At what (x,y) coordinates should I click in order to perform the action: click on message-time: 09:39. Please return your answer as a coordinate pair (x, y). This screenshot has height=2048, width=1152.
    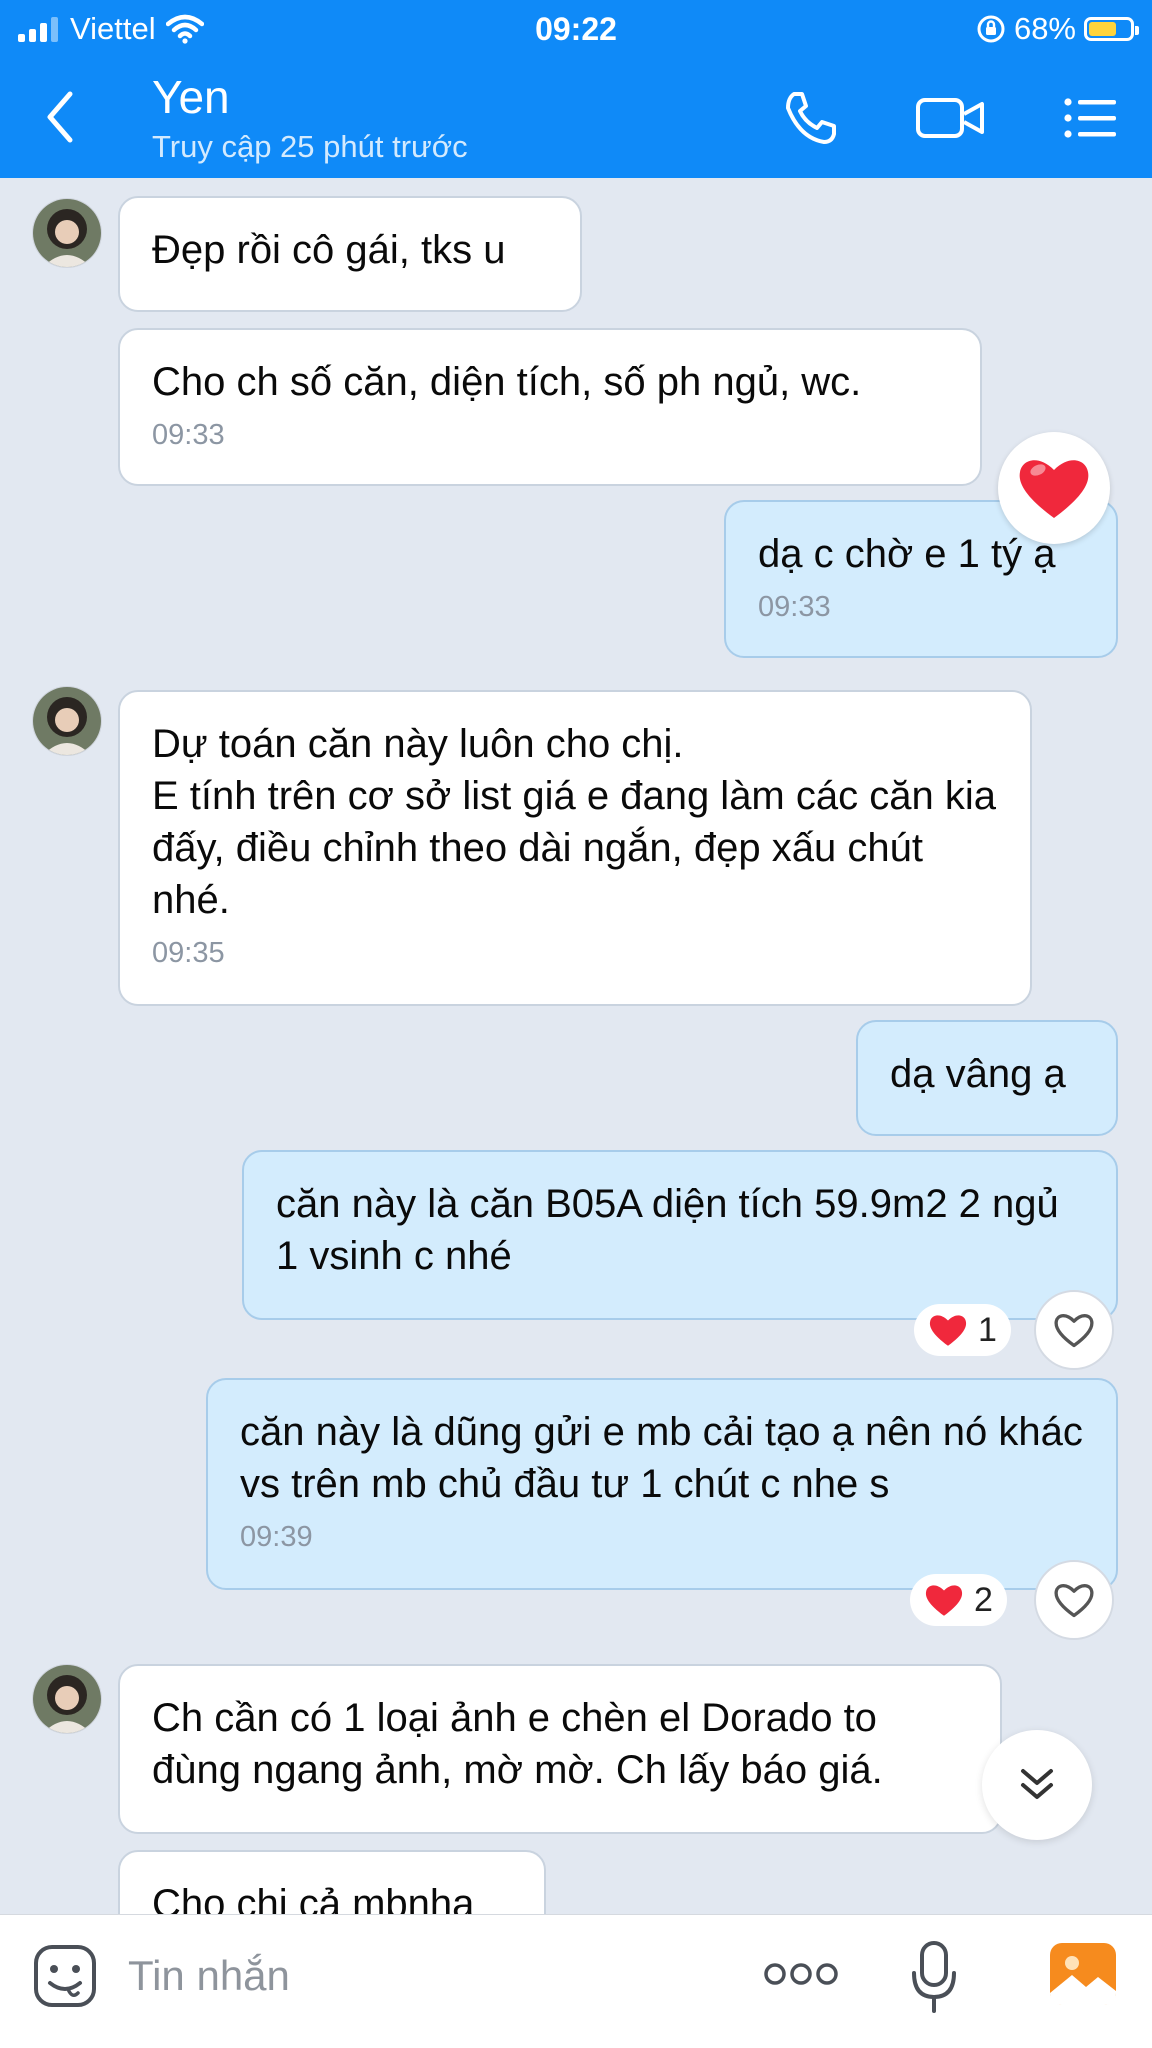
    Looking at the image, I should click on (276, 1537).